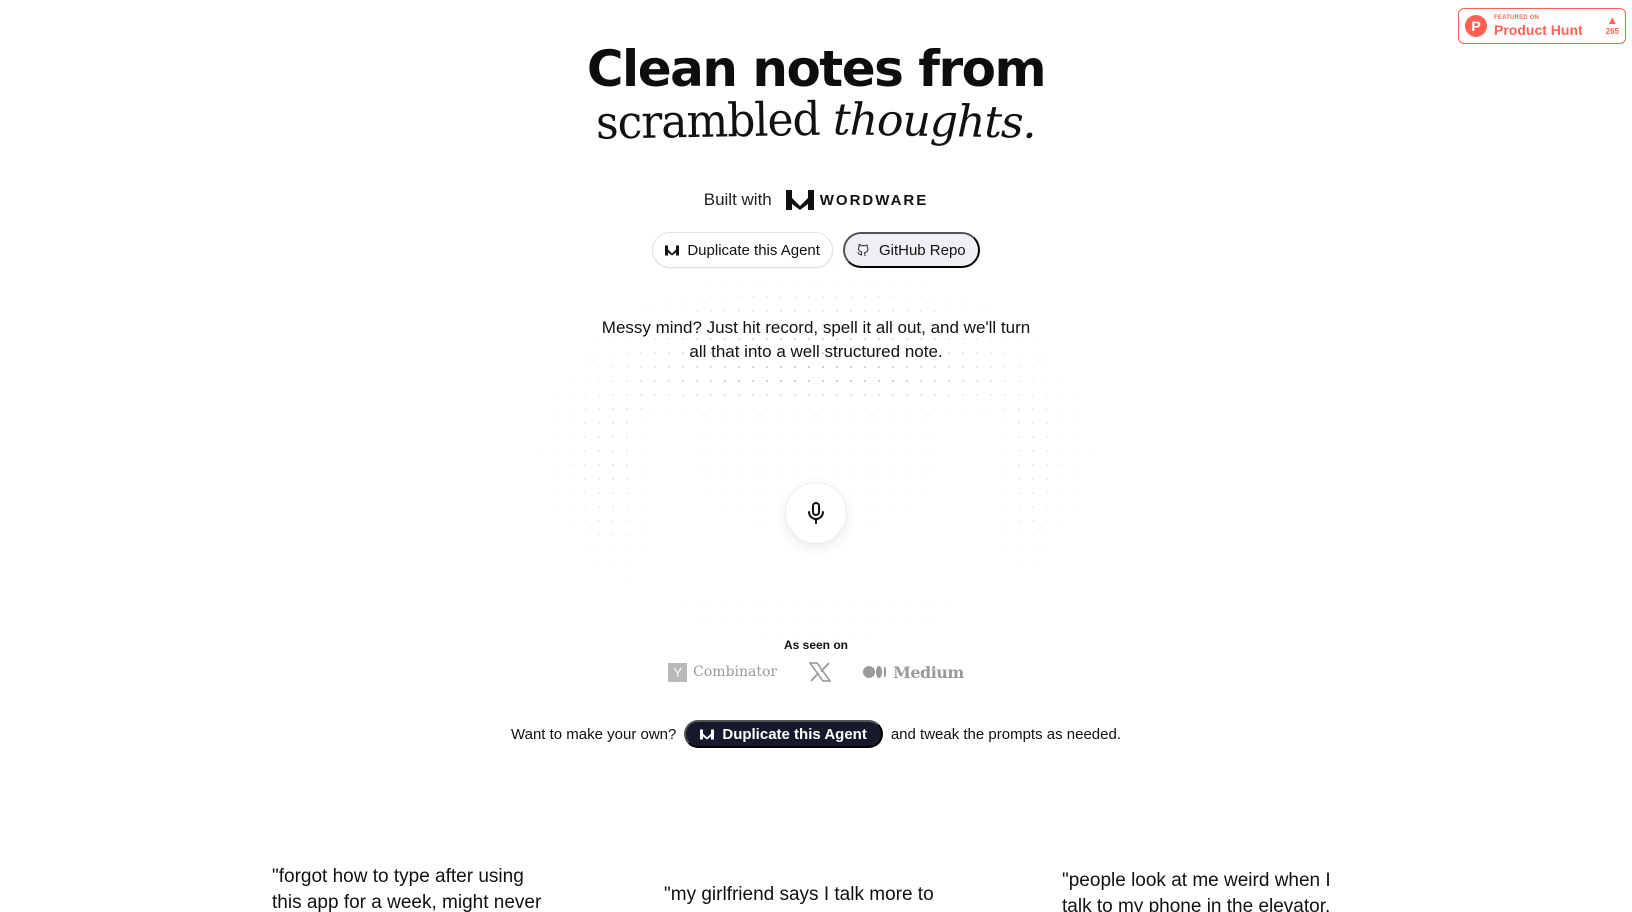 Image resolution: width=1632 pixels, height=912 pixels. I want to click on product-hunt-logo-icon: P, so click(1476, 26).